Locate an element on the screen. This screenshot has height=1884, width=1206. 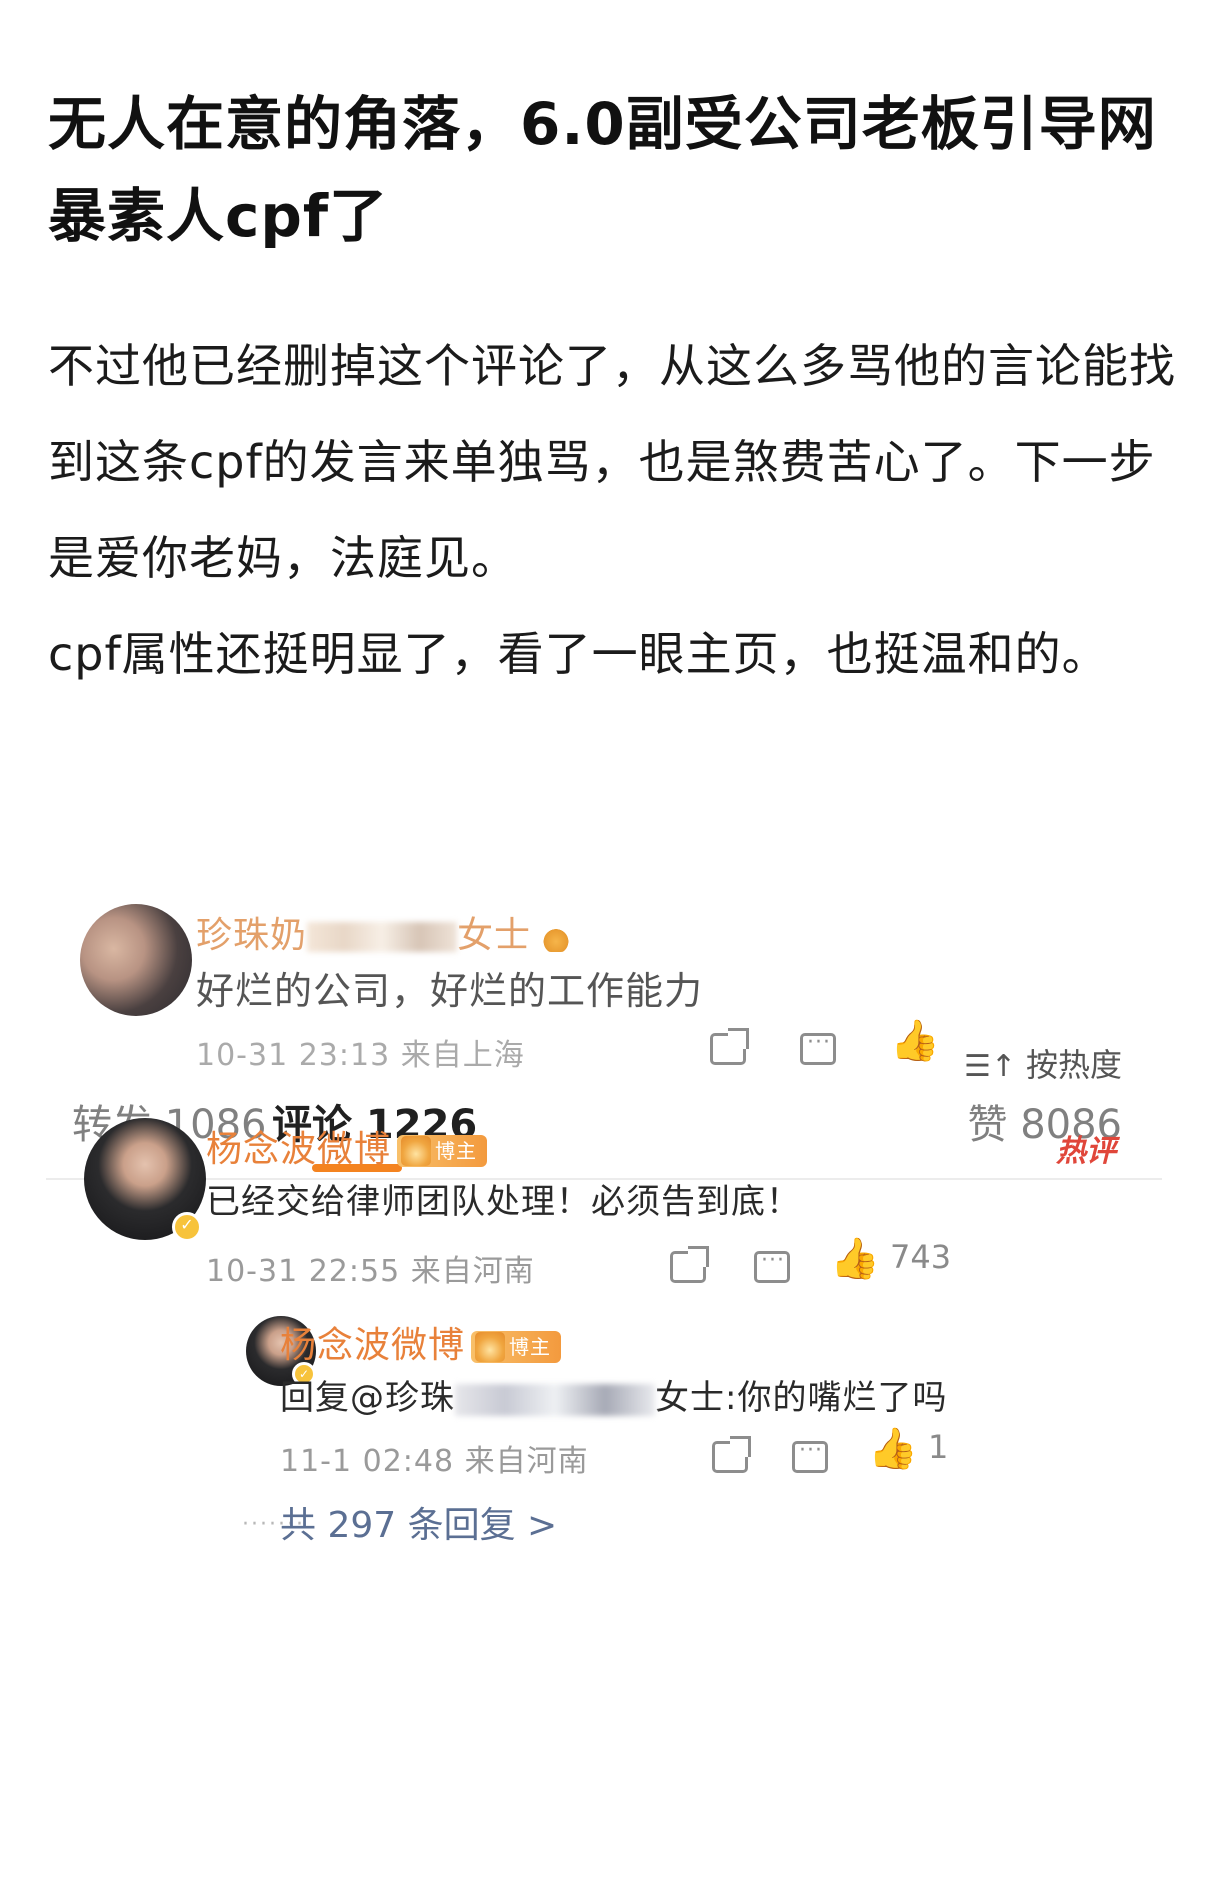
reply-username: 杨念波微博 博主 is located at coordinates (421, 1342).